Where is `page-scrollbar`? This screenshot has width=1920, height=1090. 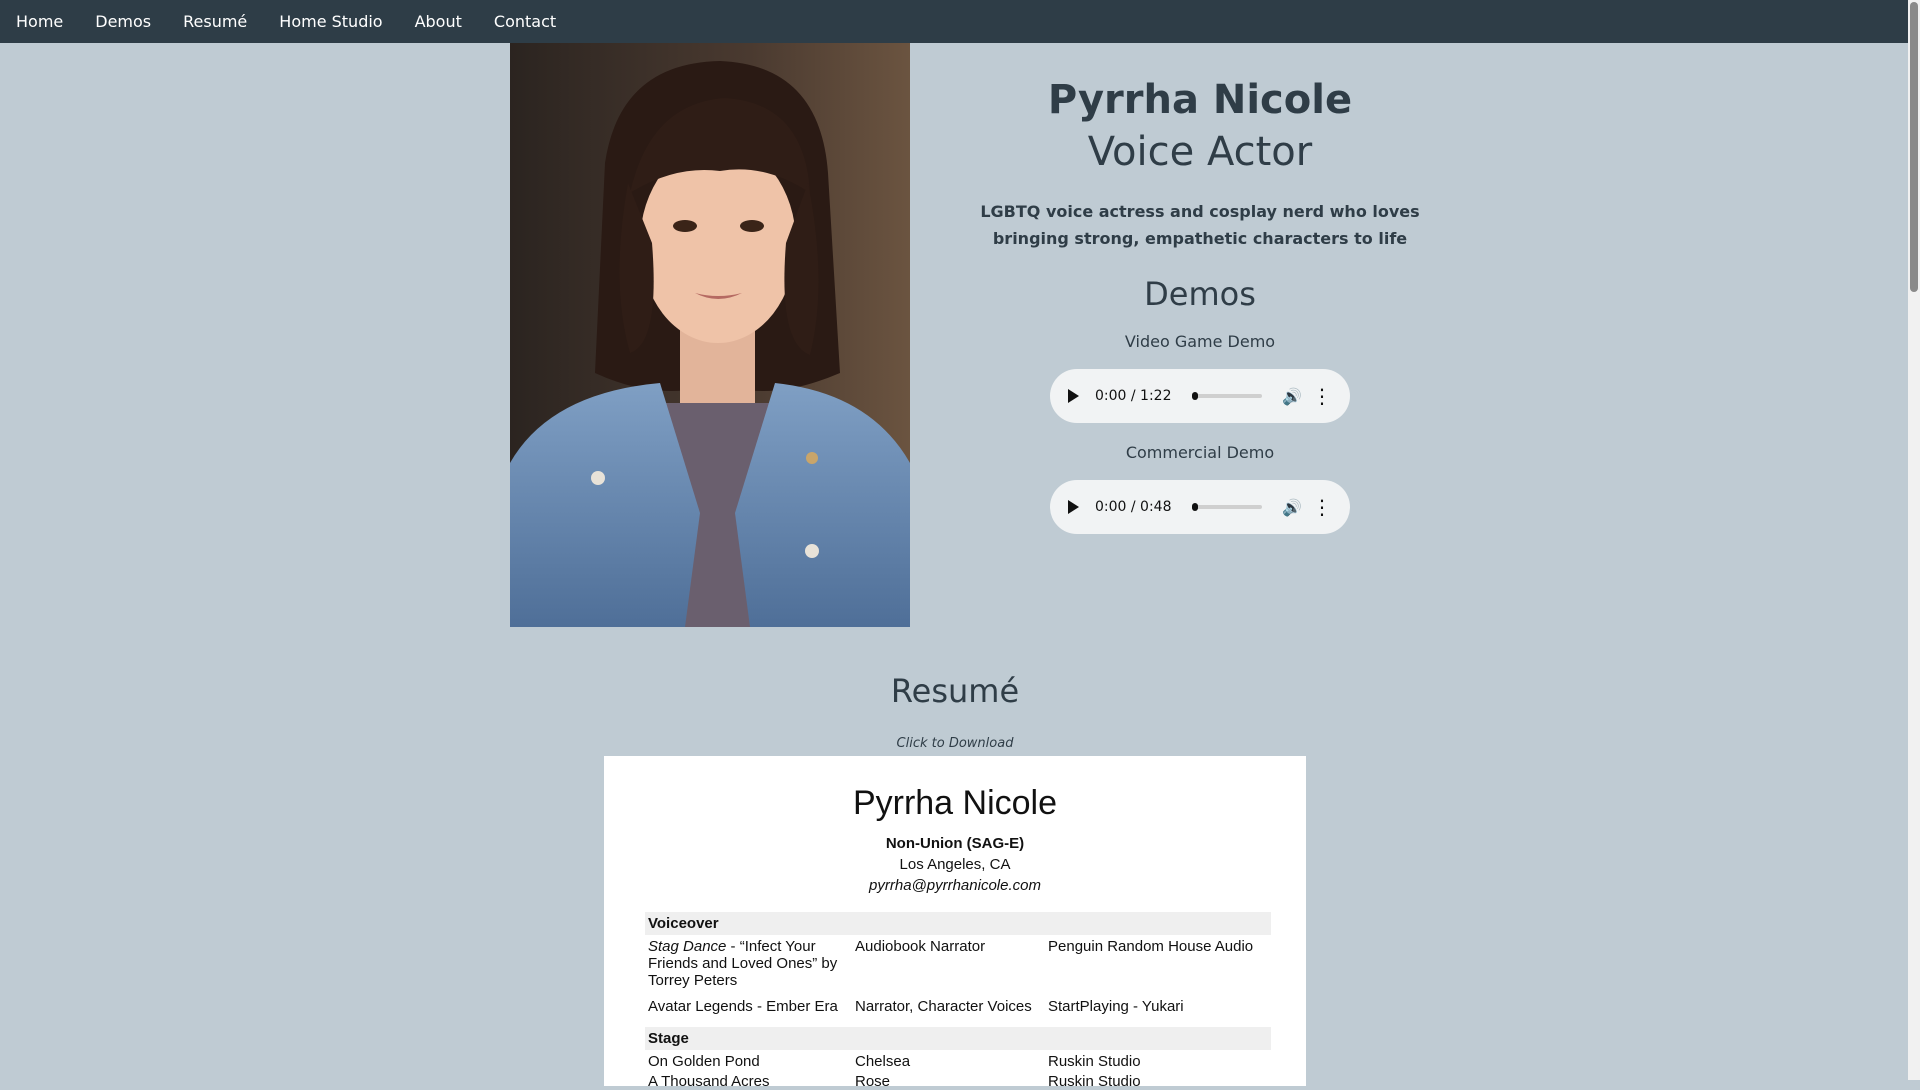
page-scrollbar is located at coordinates (1914, 540).